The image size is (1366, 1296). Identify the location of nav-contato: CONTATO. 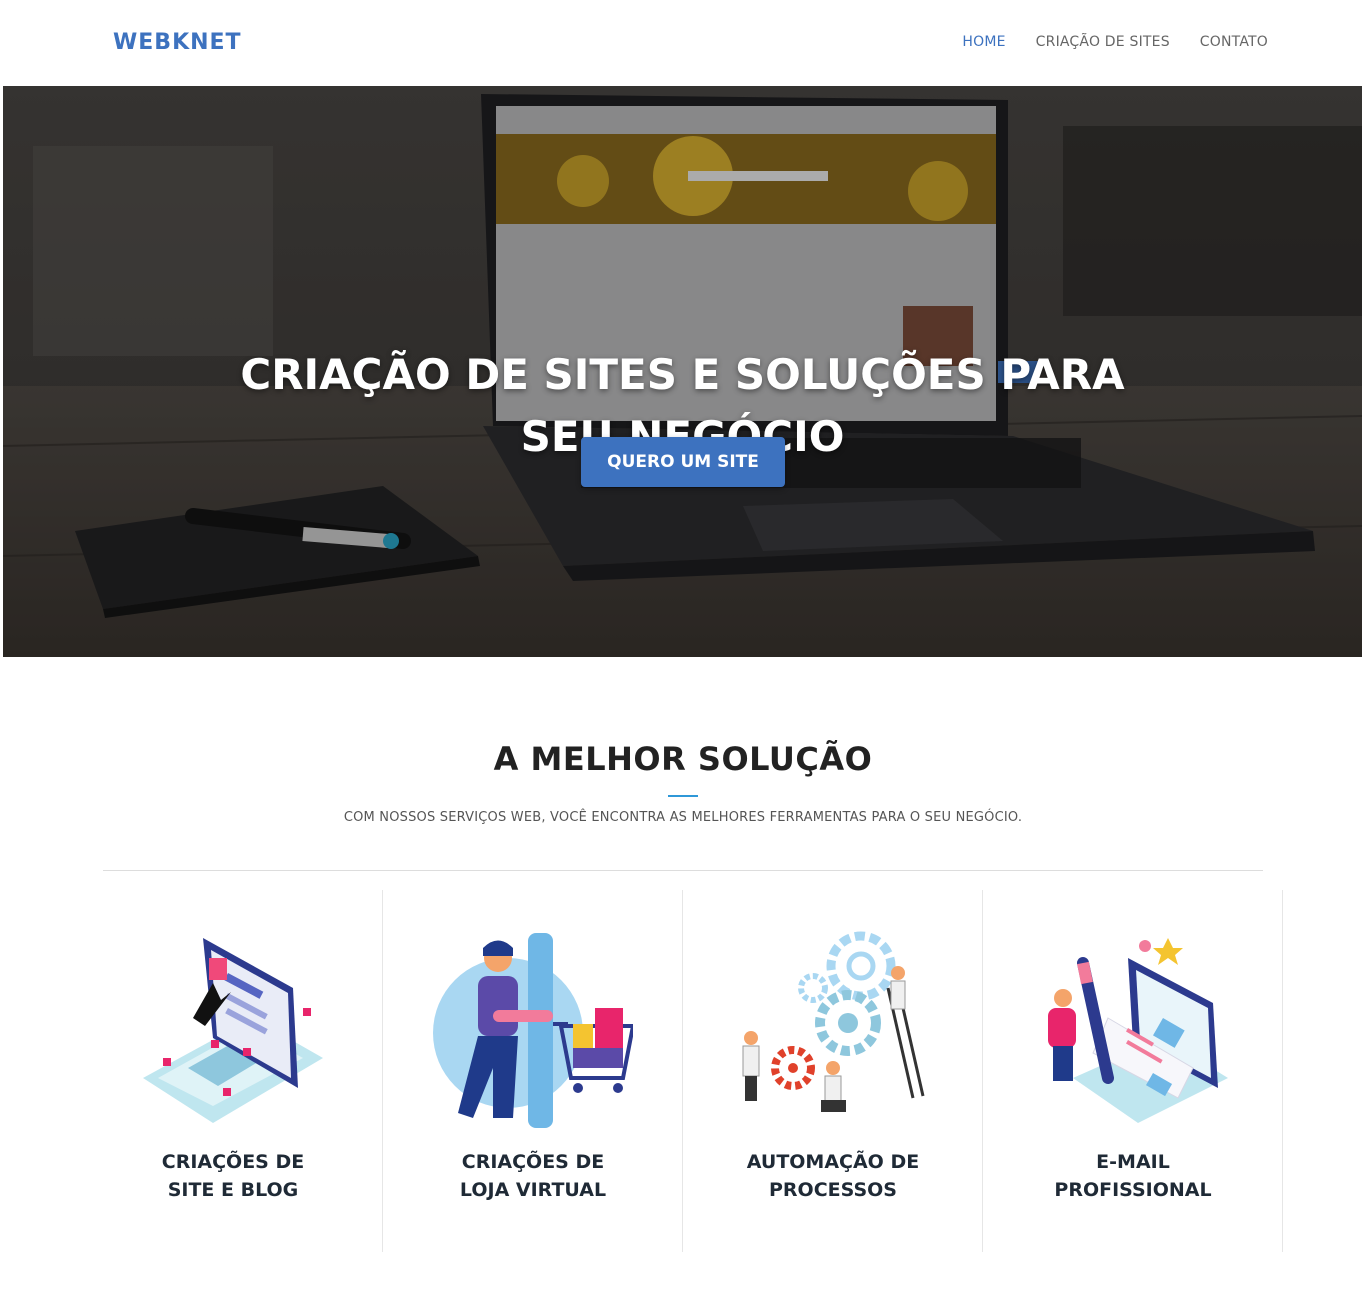
(1234, 42).